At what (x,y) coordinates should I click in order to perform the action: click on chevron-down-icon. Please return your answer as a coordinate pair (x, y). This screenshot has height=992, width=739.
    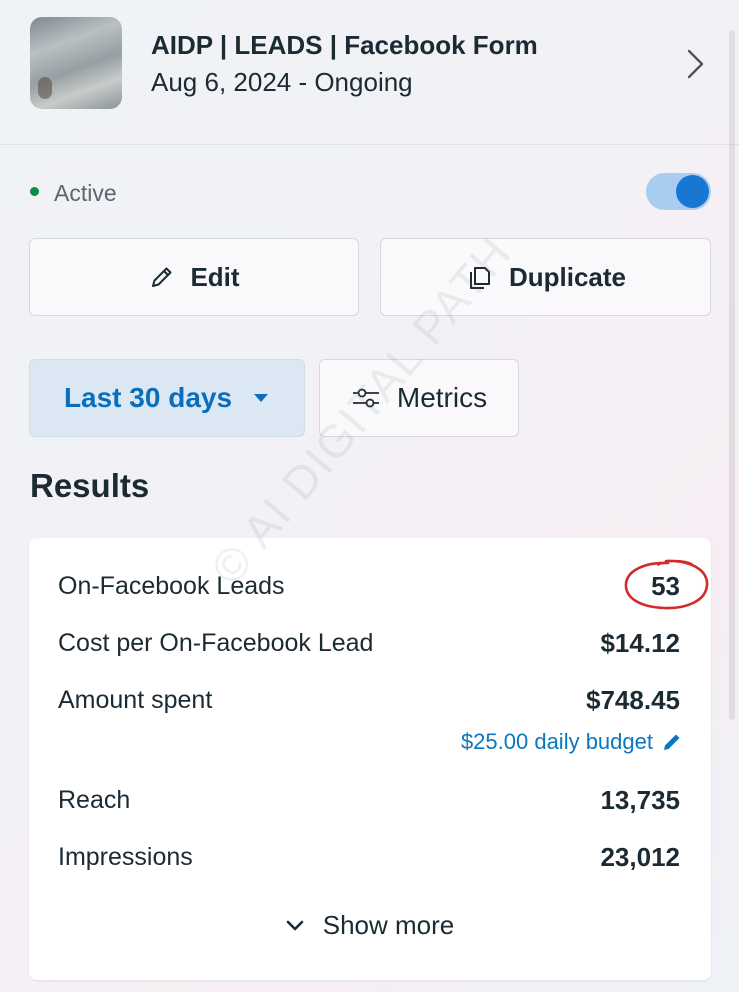
    Looking at the image, I should click on (295, 925).